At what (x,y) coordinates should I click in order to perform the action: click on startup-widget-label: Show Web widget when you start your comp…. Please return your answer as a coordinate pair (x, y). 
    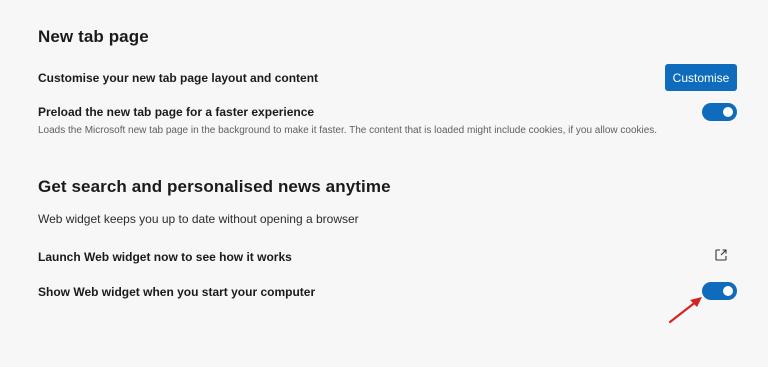
    Looking at the image, I should click on (177, 292).